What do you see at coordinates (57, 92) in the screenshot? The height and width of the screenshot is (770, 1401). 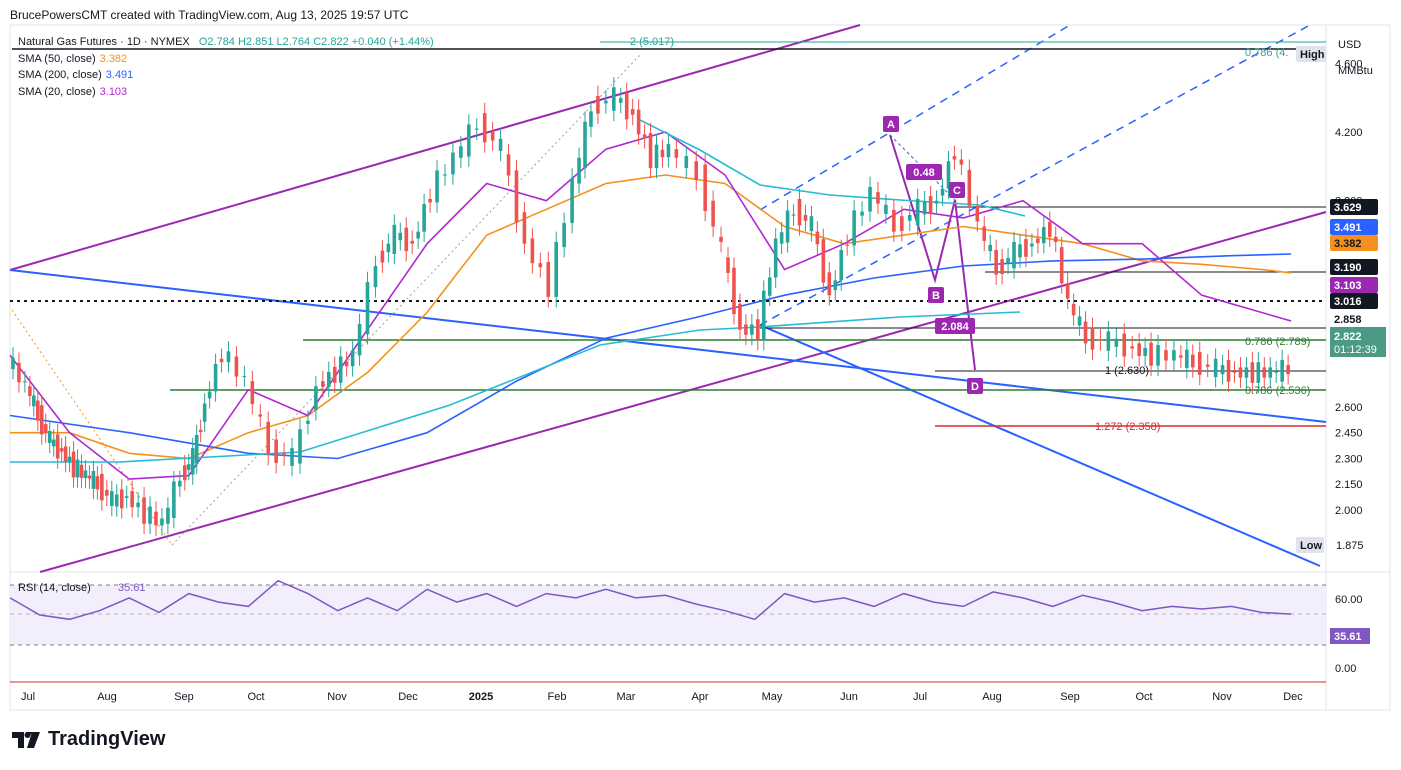 I see `sma20-label: SMA (20, close)` at bounding box center [57, 92].